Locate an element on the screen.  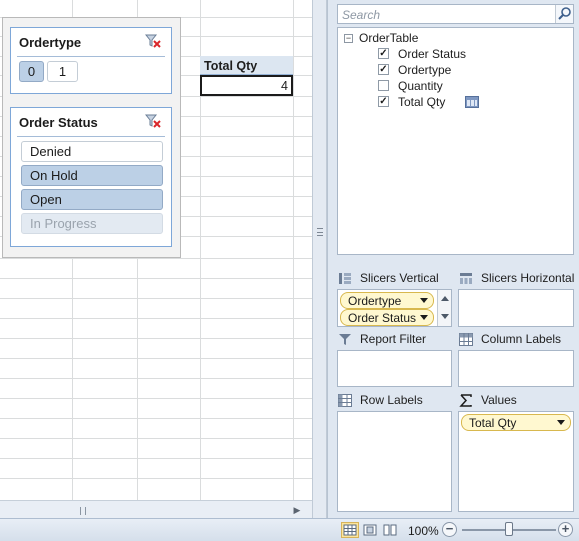
zoom-level: 100% is located at coordinates (423, 531).